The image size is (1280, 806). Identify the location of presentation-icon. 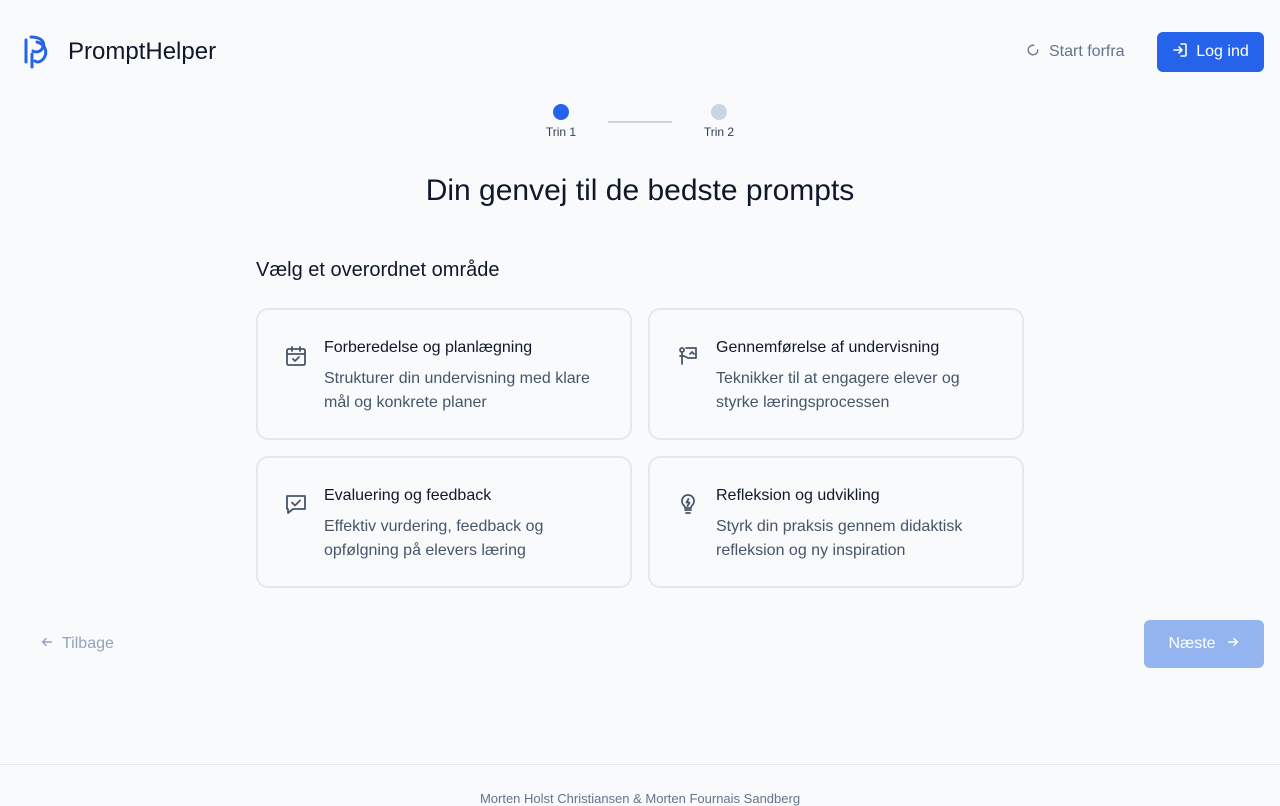
(688, 356).